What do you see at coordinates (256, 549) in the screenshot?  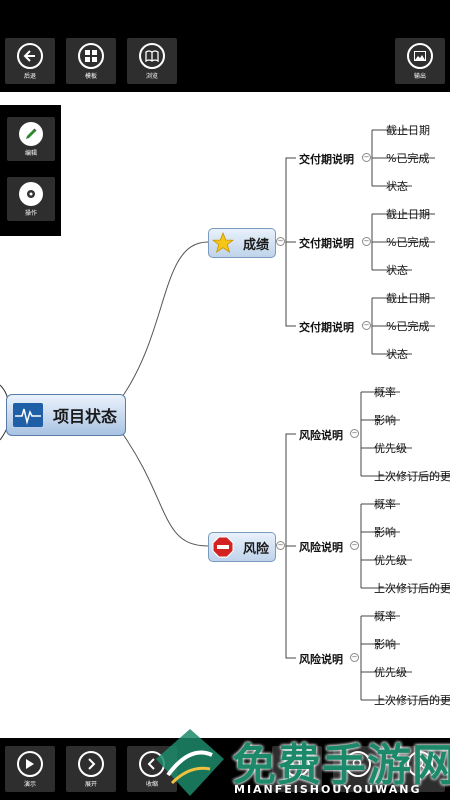 I see `branch-risk-label: 风险` at bounding box center [256, 549].